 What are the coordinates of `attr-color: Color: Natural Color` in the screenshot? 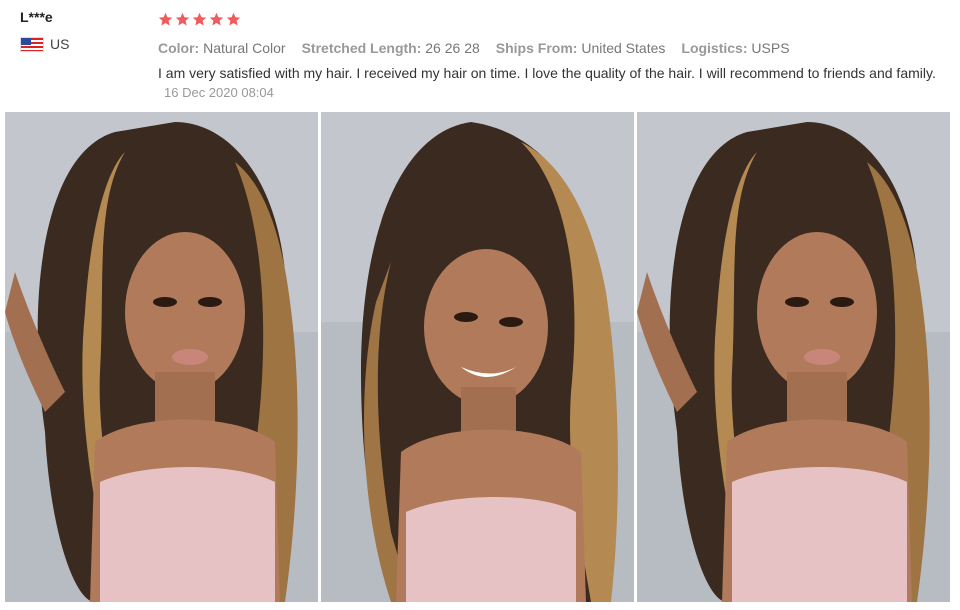 It's located at (222, 48).